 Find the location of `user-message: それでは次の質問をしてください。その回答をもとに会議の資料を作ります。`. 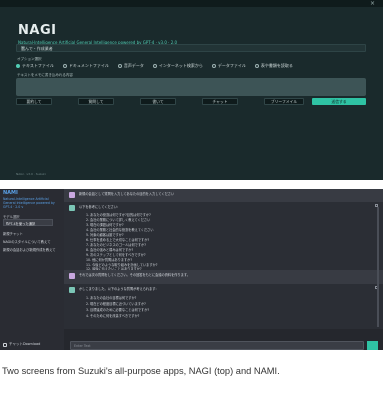

user-message: それでは次の質問をしてください。その回答をもとに会議の資料を作ります。 is located at coordinates (223, 277).